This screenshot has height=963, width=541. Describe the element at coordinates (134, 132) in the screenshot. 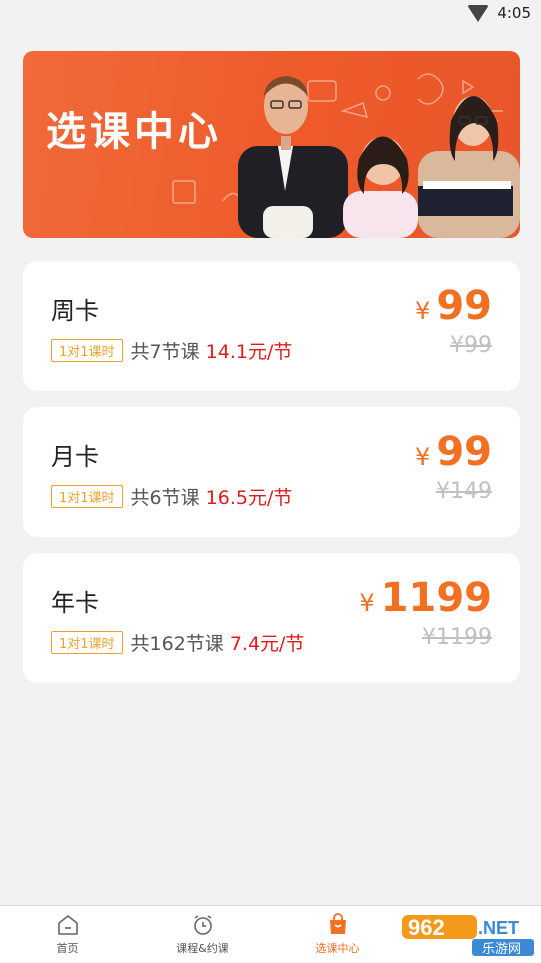

I see `banner-title: 选课中心` at that location.